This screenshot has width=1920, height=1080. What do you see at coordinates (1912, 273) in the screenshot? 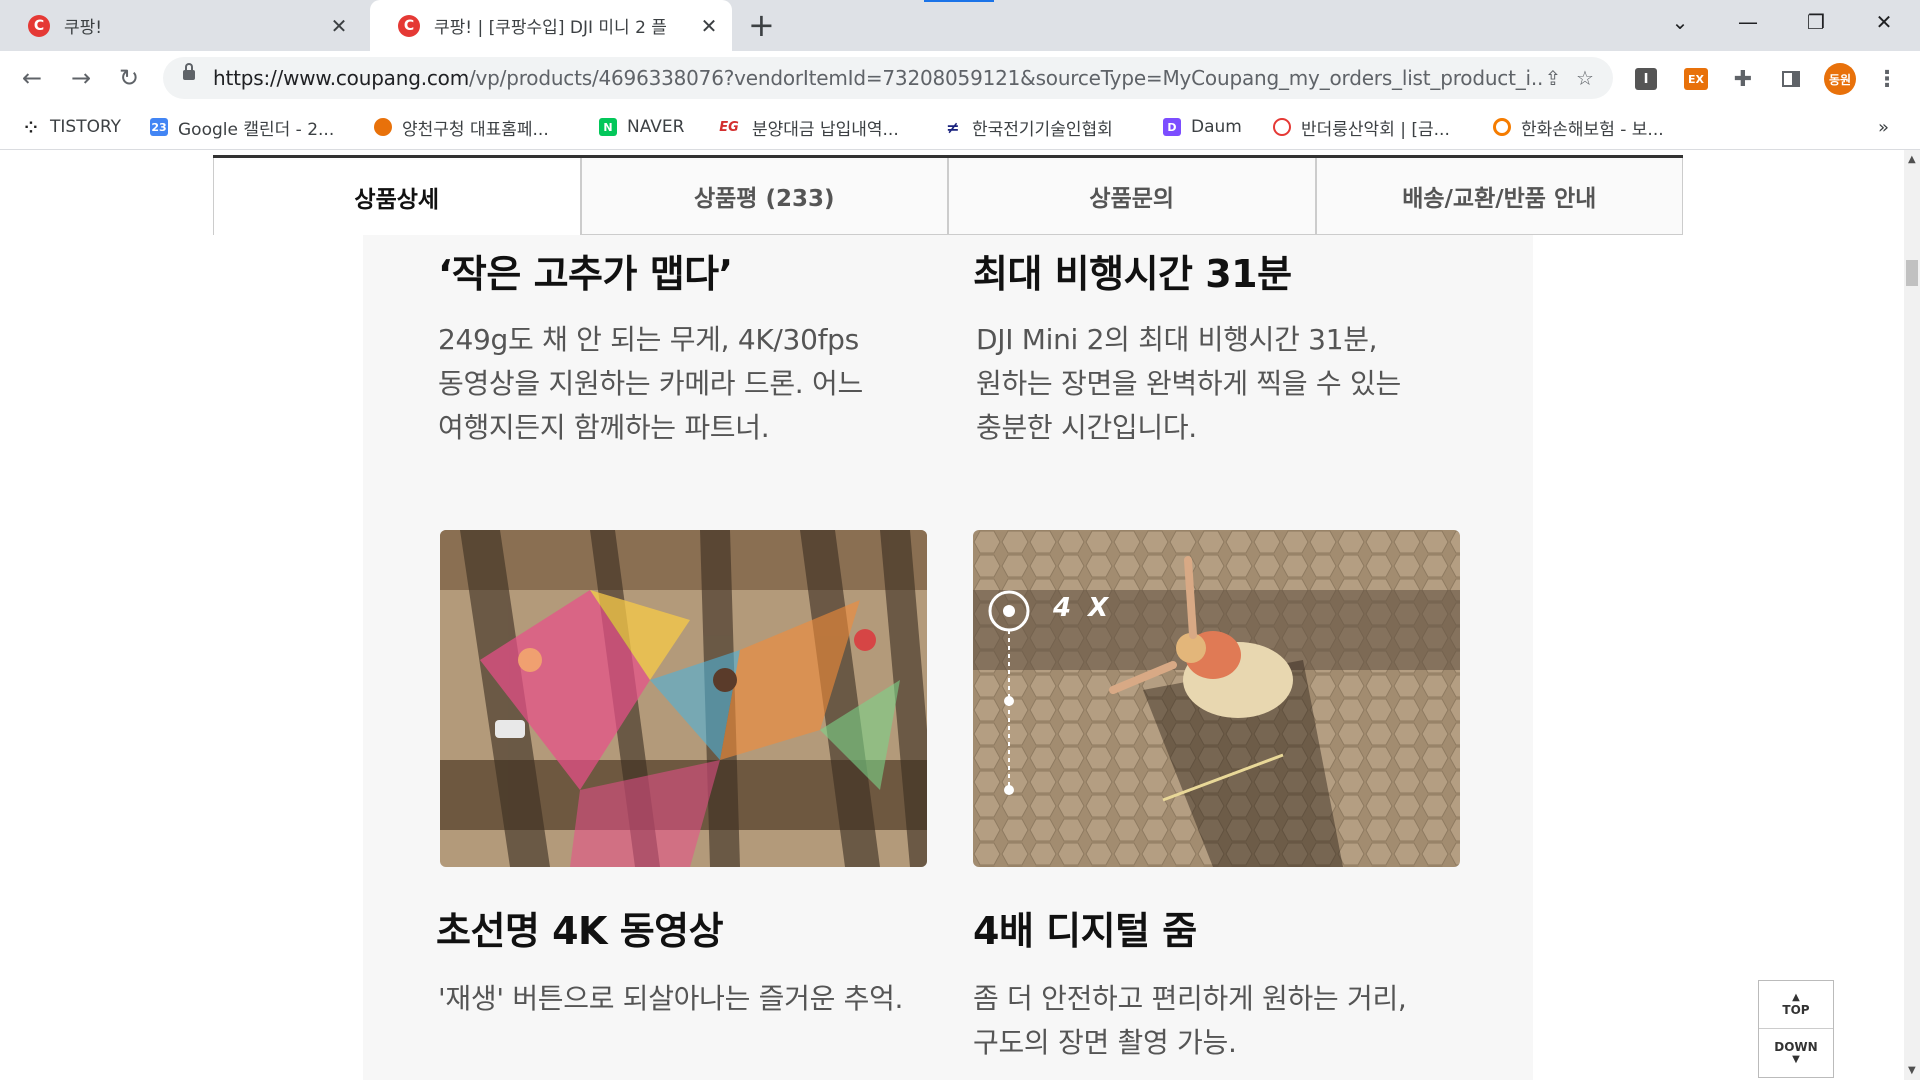
I see `scrollbar-thumb` at bounding box center [1912, 273].